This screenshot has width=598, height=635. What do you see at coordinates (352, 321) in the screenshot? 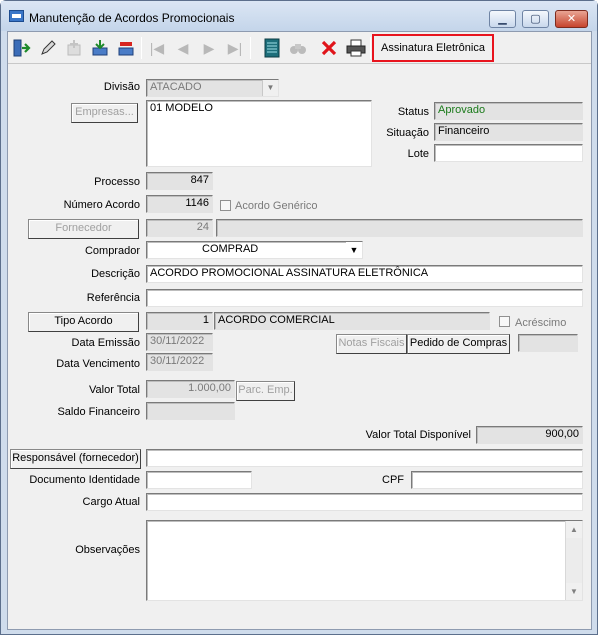
I see `tipo-acordo-name-field: ACORDO COMERCIAL` at bounding box center [352, 321].